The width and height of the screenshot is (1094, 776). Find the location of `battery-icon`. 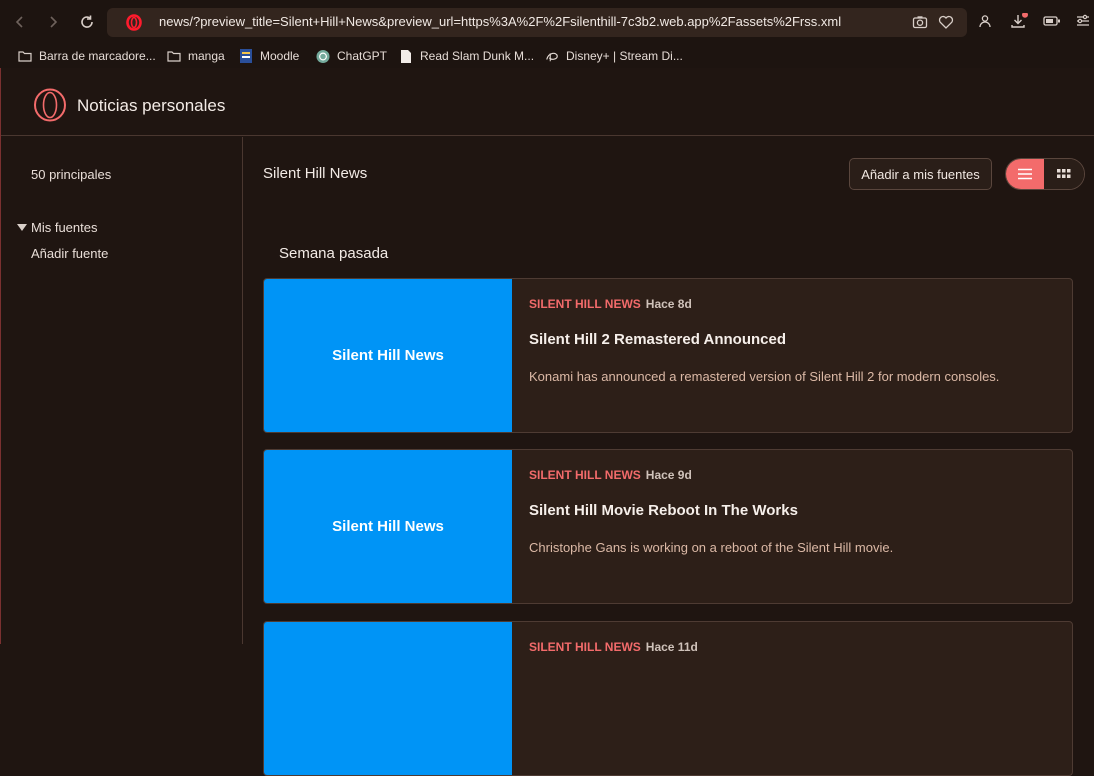

battery-icon is located at coordinates (1052, 21).